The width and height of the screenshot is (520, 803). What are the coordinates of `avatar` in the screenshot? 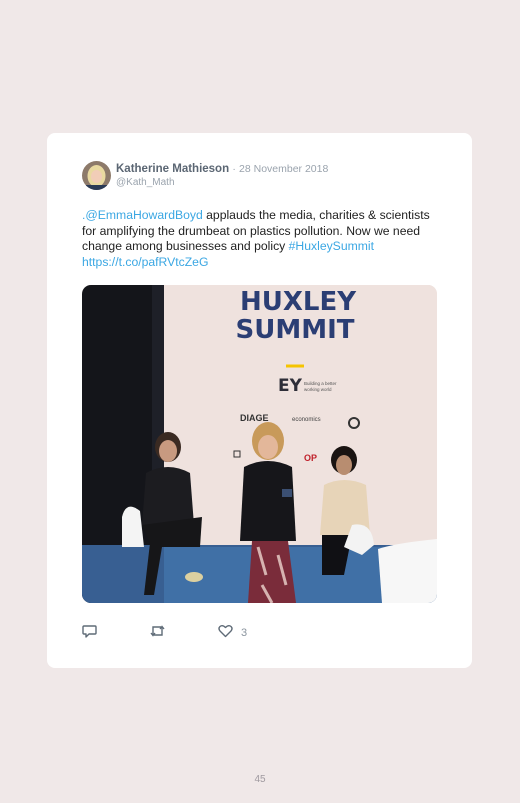 It's located at (96, 175).